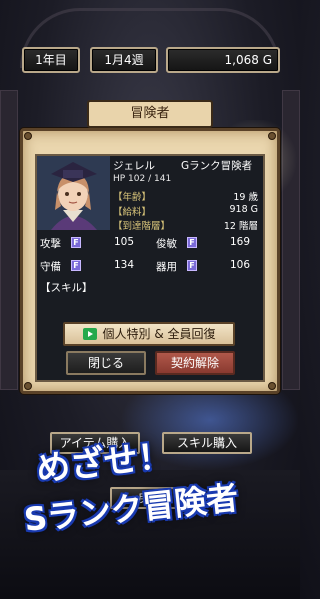 This screenshot has width=320, height=599. Describe the element at coordinates (142, 226) in the screenshot. I see `floor-label: 【到達階層】` at that location.